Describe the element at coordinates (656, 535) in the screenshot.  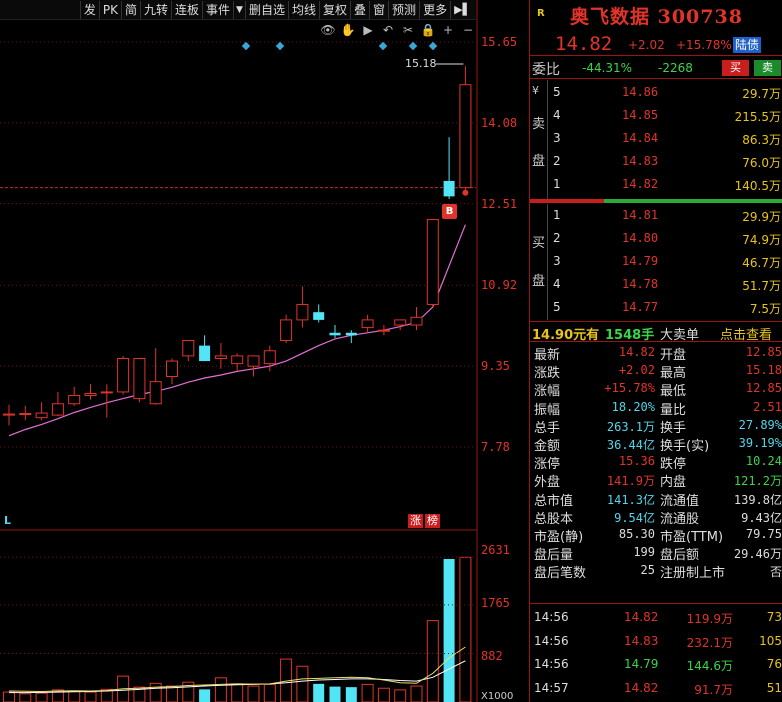
I see `quote-row: 市盈(静) 85.30 市盈(TTM) 79.75` at that location.